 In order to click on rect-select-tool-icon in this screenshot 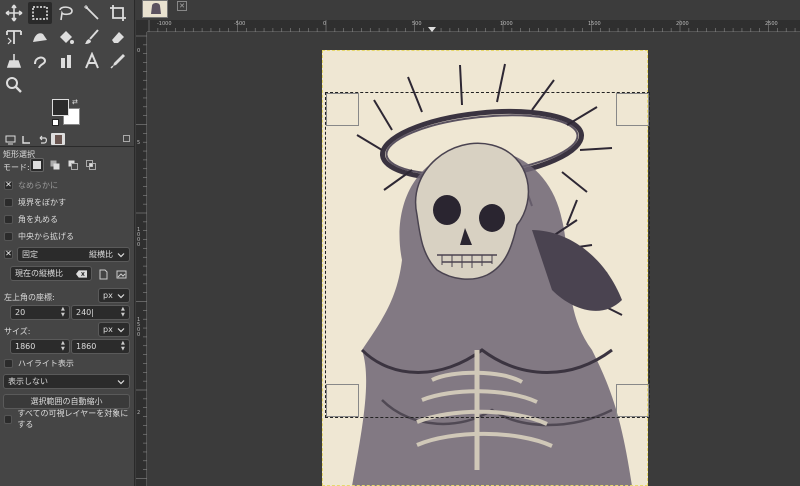, I will do `click(40, 13)`.